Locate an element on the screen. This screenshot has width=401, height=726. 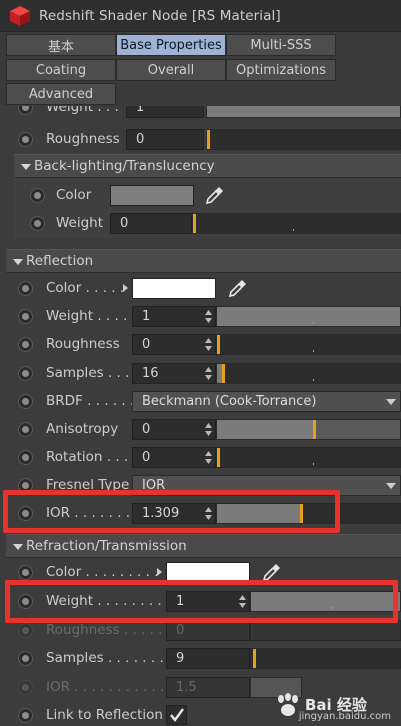
weight-label: Weight is located at coordinates (80, 223).